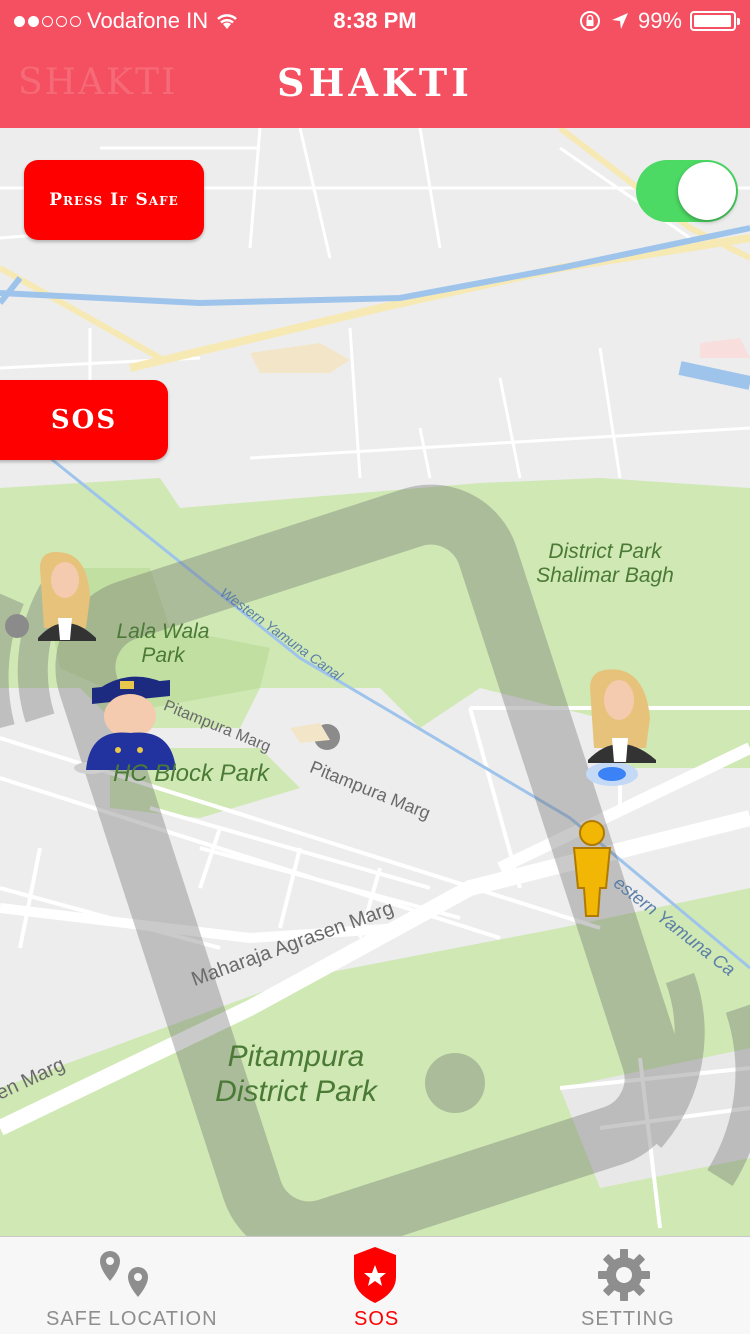 The height and width of the screenshot is (1334, 750). I want to click on status-right: 99%, so click(659, 21).